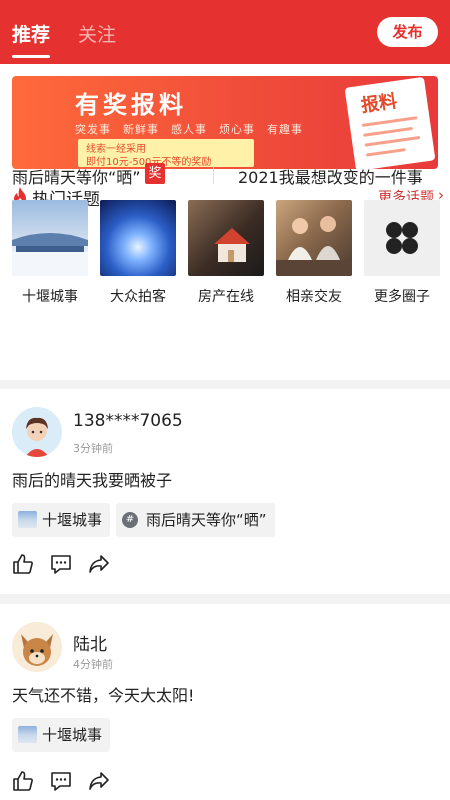  Describe the element at coordinates (225, 32) in the screenshot. I see `top-bar: 推荐 关注 发布` at that location.